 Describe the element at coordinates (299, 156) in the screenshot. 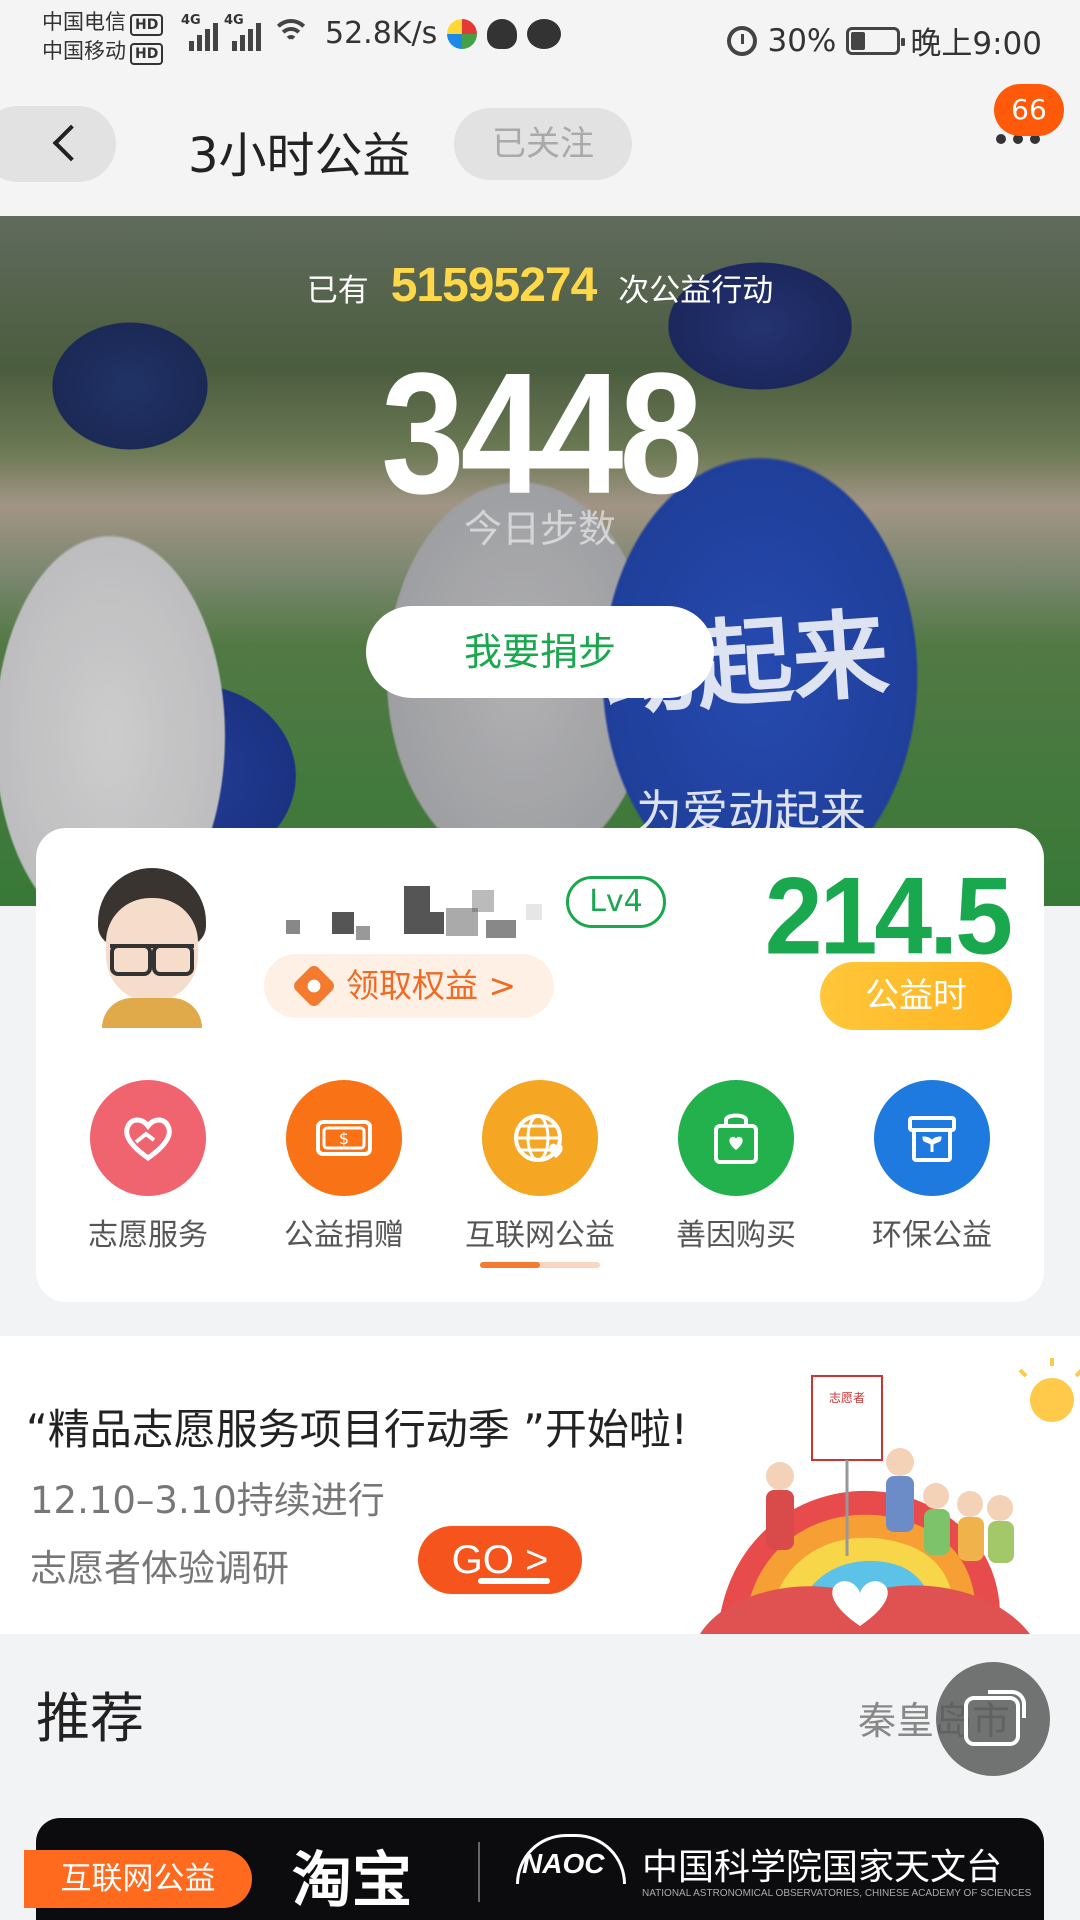

I see `page-title: 3小时公益` at that location.